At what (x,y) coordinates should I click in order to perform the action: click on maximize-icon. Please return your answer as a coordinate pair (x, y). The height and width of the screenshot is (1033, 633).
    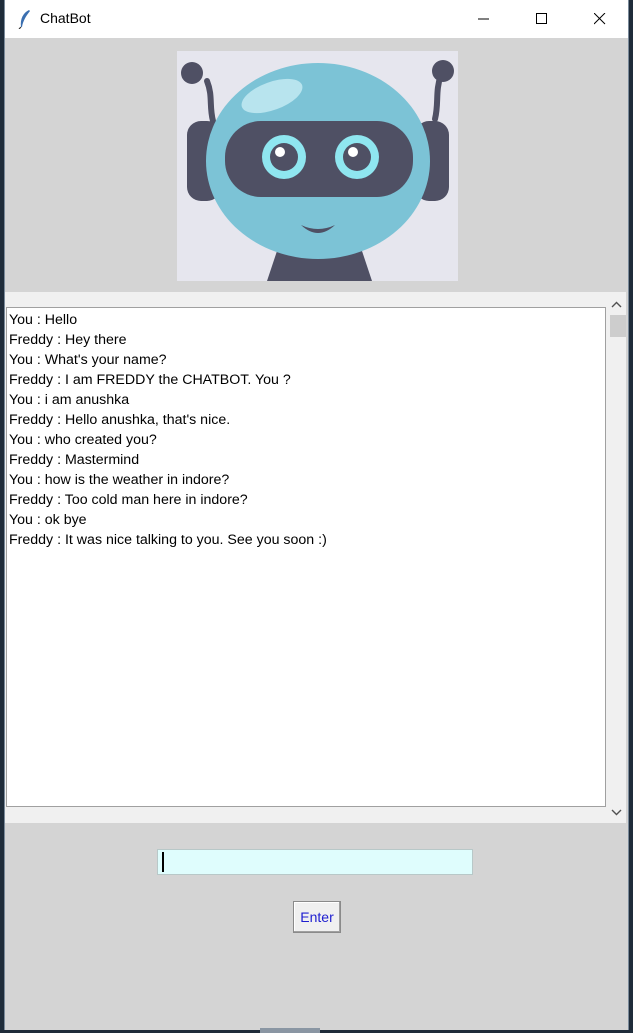
    Looking at the image, I should click on (541, 18).